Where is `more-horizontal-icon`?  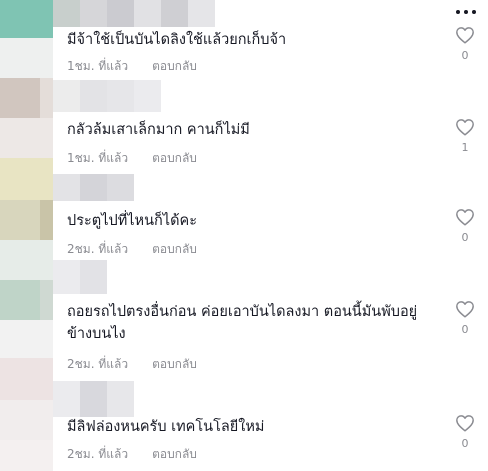
more-horizontal-icon is located at coordinates (458, 12).